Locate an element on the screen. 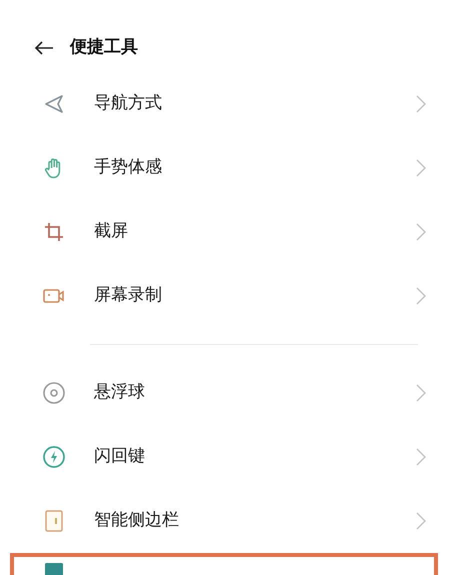 The height and width of the screenshot is (575, 452). menu-item: 闪回键 is located at coordinates (255, 457).